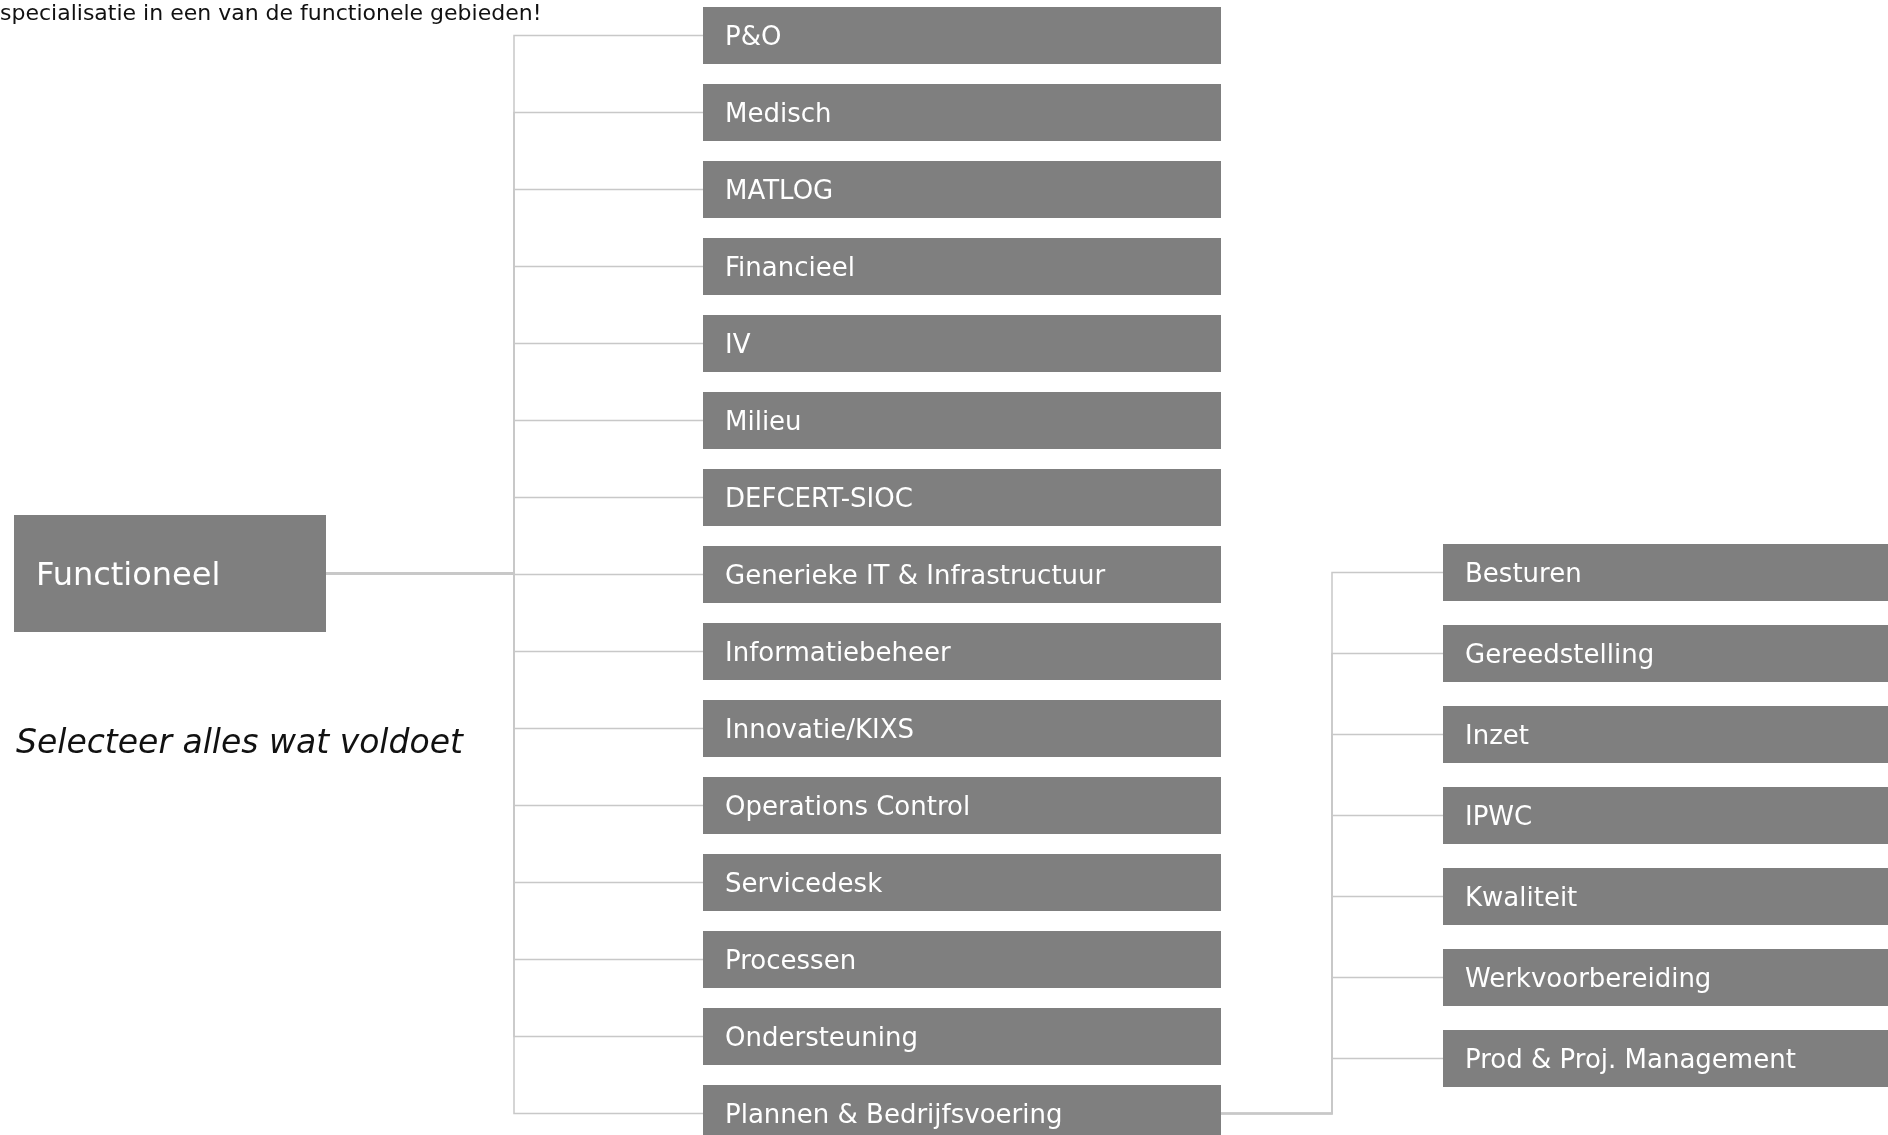 The height and width of the screenshot is (1135, 1888). I want to click on category-node: Milieu, so click(962, 420).